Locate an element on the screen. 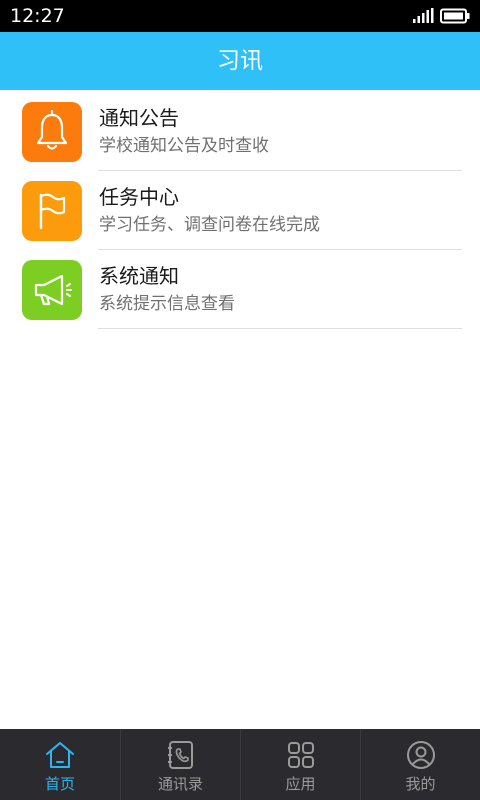  flag-icon is located at coordinates (52, 211).